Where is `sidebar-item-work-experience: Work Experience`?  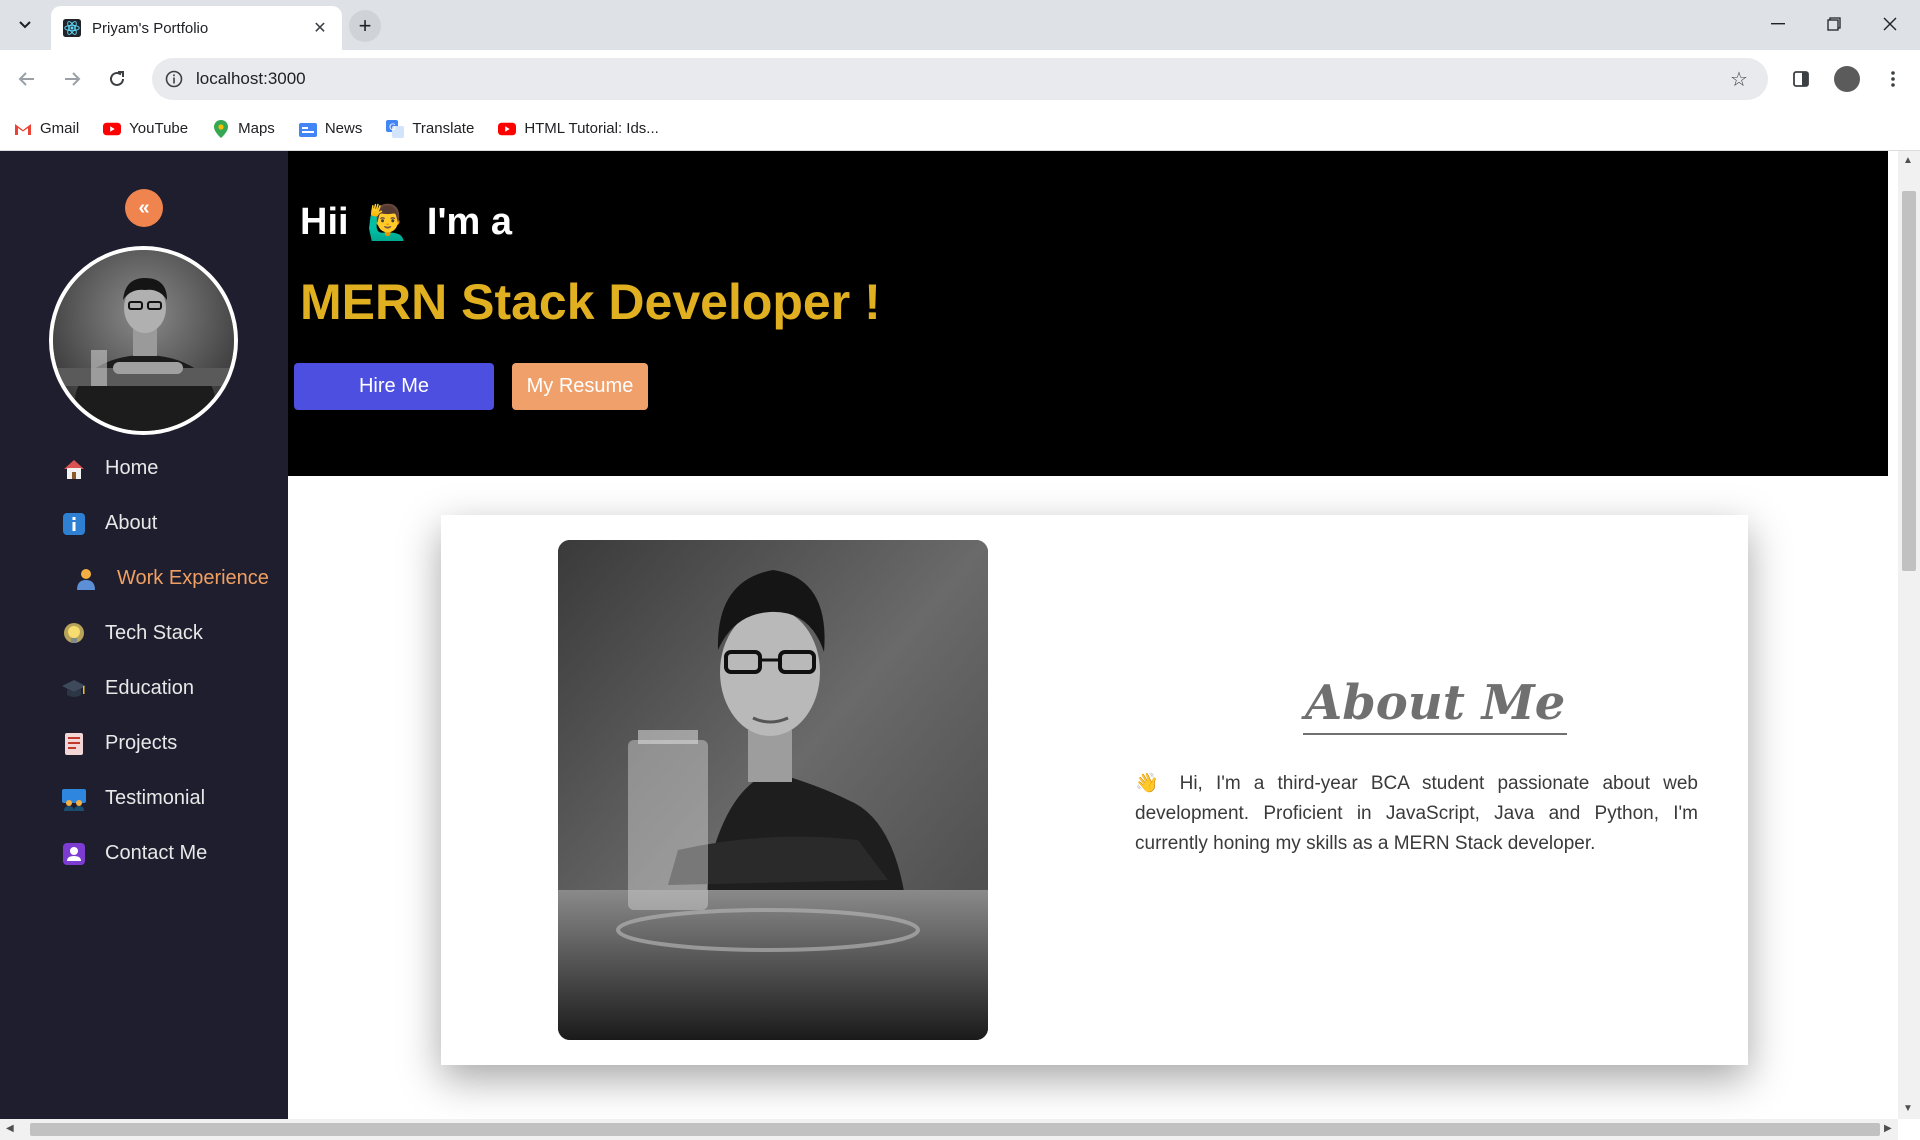
sidebar-item-work-experience: Work Experience is located at coordinates (144, 578).